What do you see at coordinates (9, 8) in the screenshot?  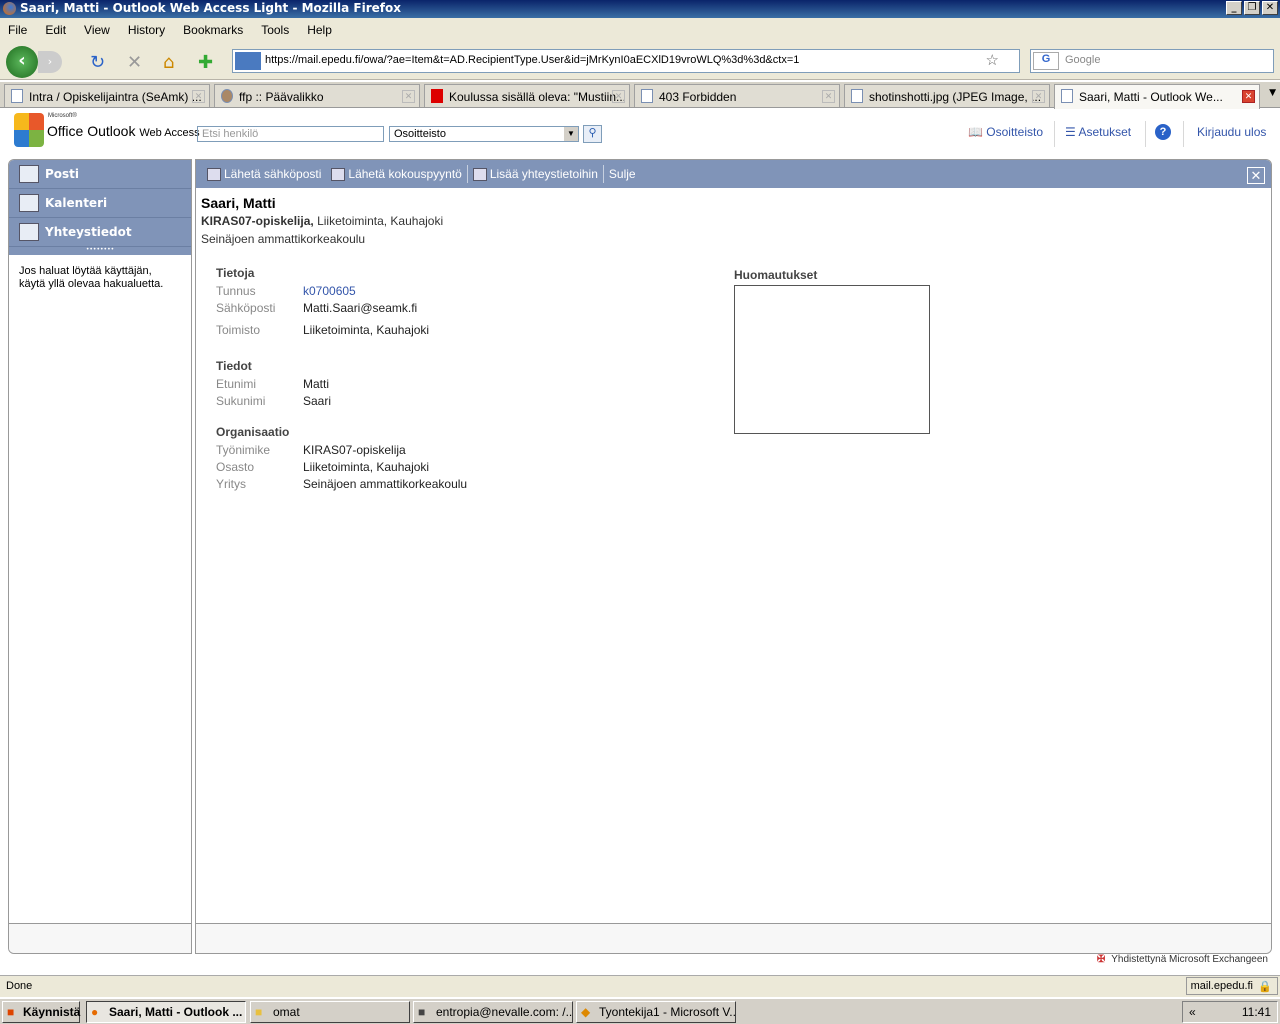 I see `firefox-icon` at bounding box center [9, 8].